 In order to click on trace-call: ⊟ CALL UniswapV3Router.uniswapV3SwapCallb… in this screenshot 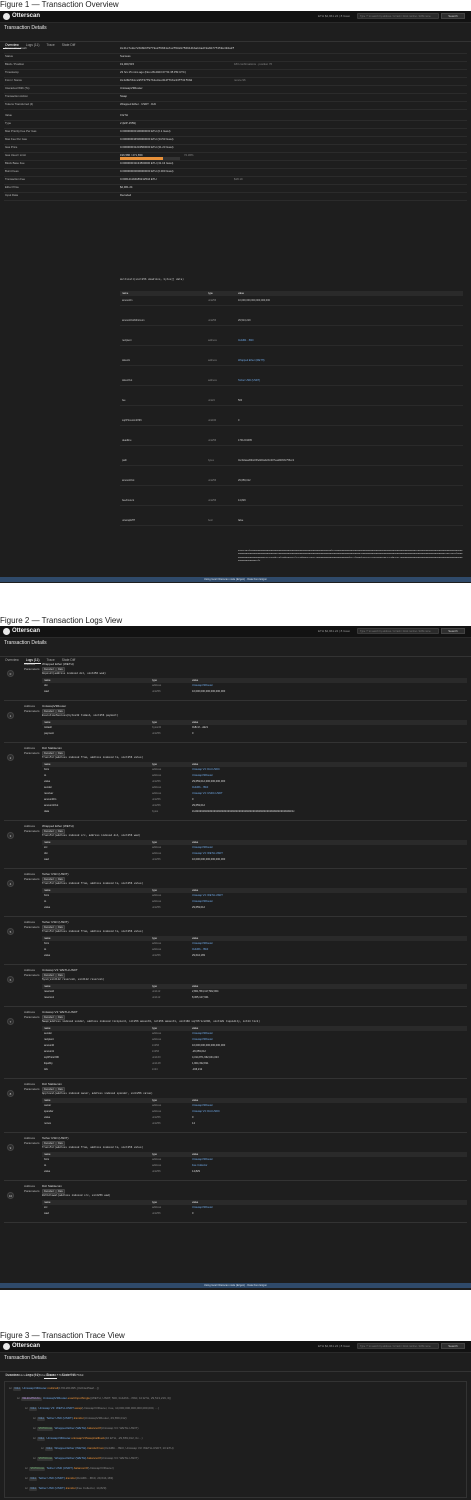, I will do `click(88, 1438)`.